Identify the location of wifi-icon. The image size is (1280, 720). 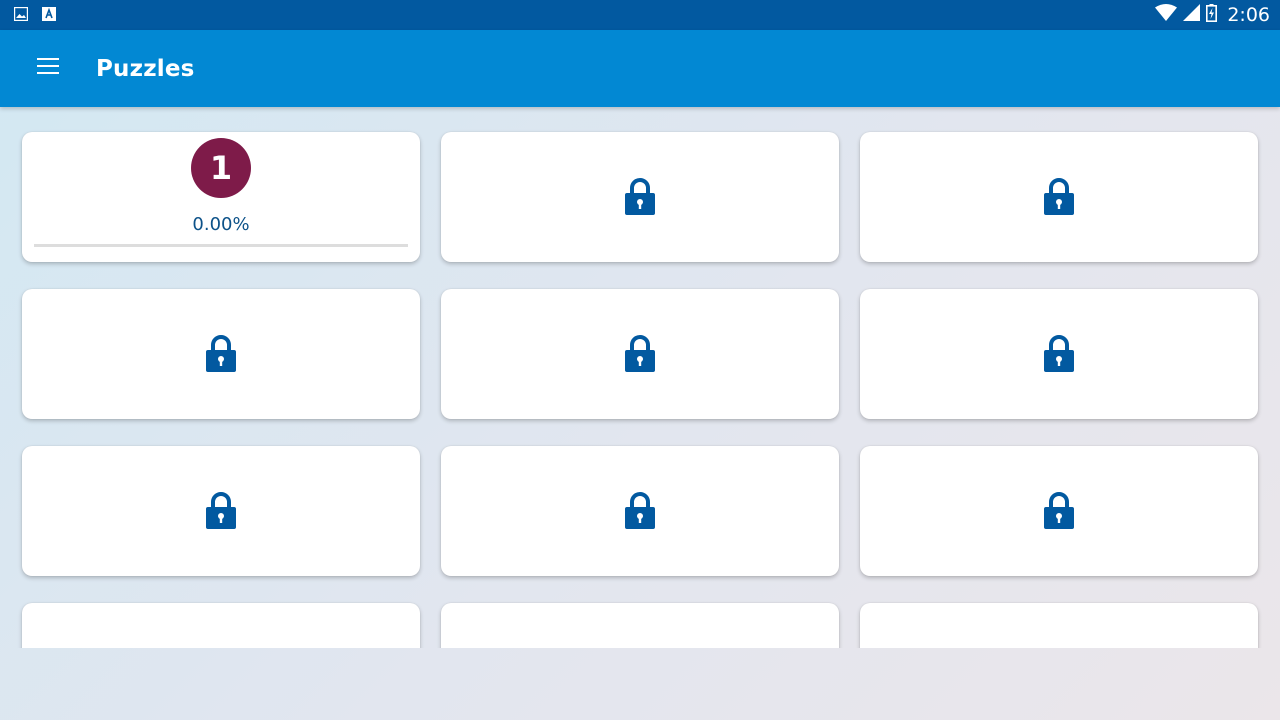
(1166, 15).